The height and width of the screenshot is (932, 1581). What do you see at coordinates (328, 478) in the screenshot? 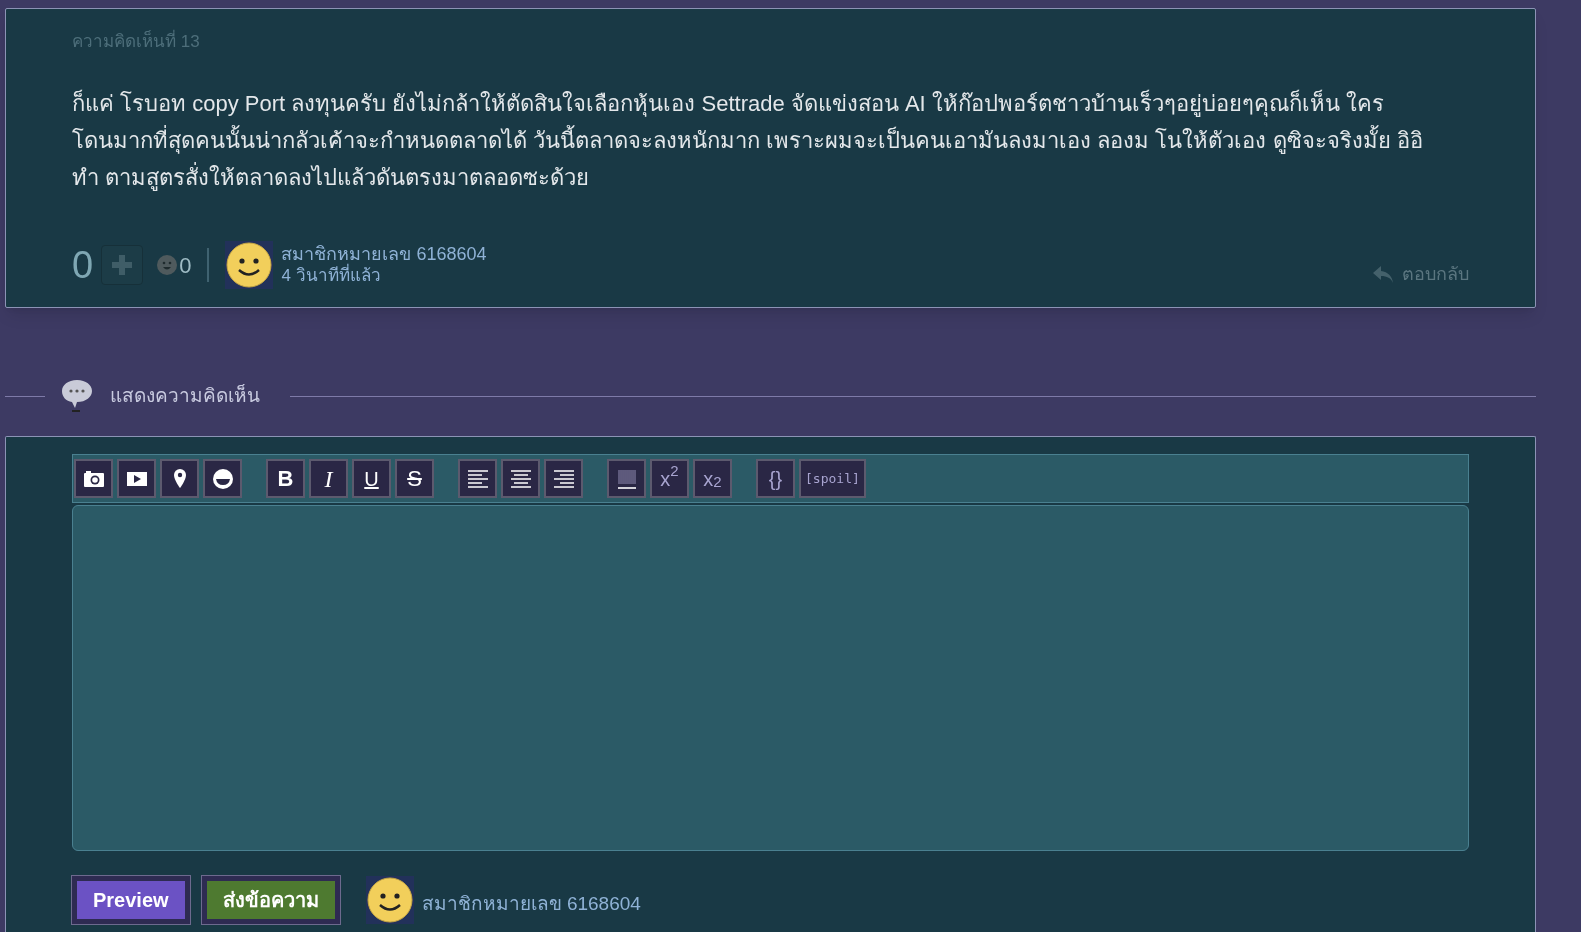
I see `format-button: I` at bounding box center [328, 478].